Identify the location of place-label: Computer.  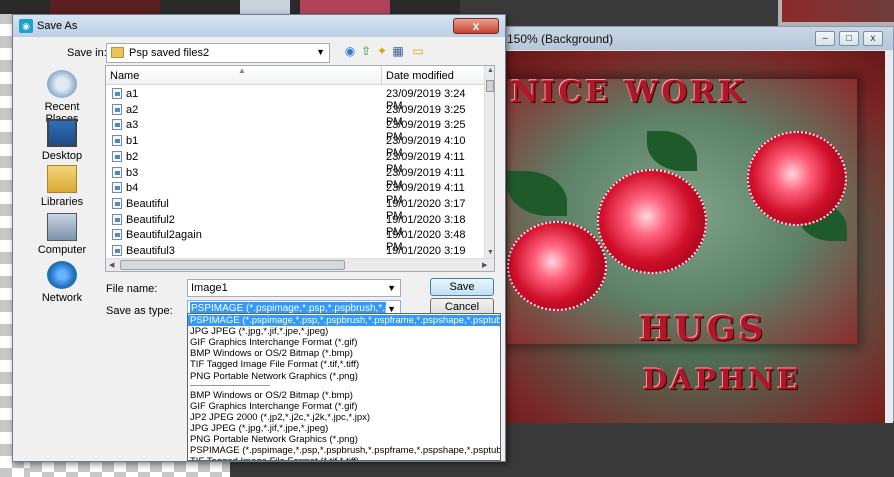
(62, 250).